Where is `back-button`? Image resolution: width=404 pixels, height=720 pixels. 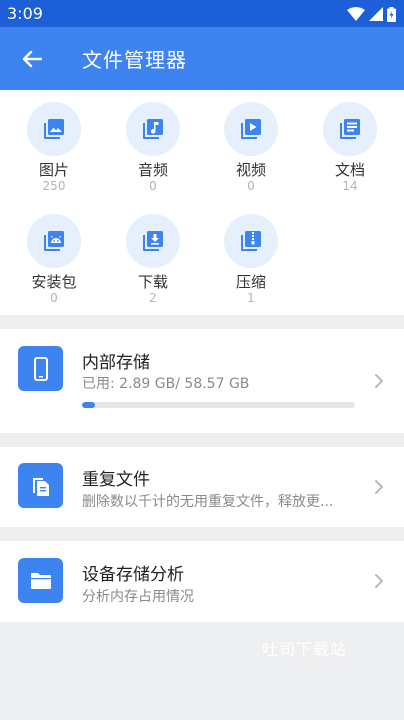
back-button is located at coordinates (32, 59).